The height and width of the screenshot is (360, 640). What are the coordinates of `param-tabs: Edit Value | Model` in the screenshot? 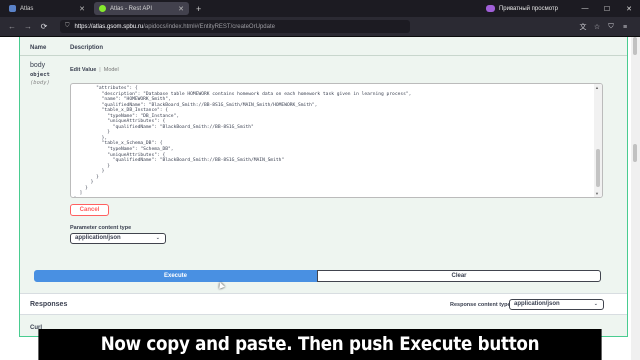 It's located at (94, 70).